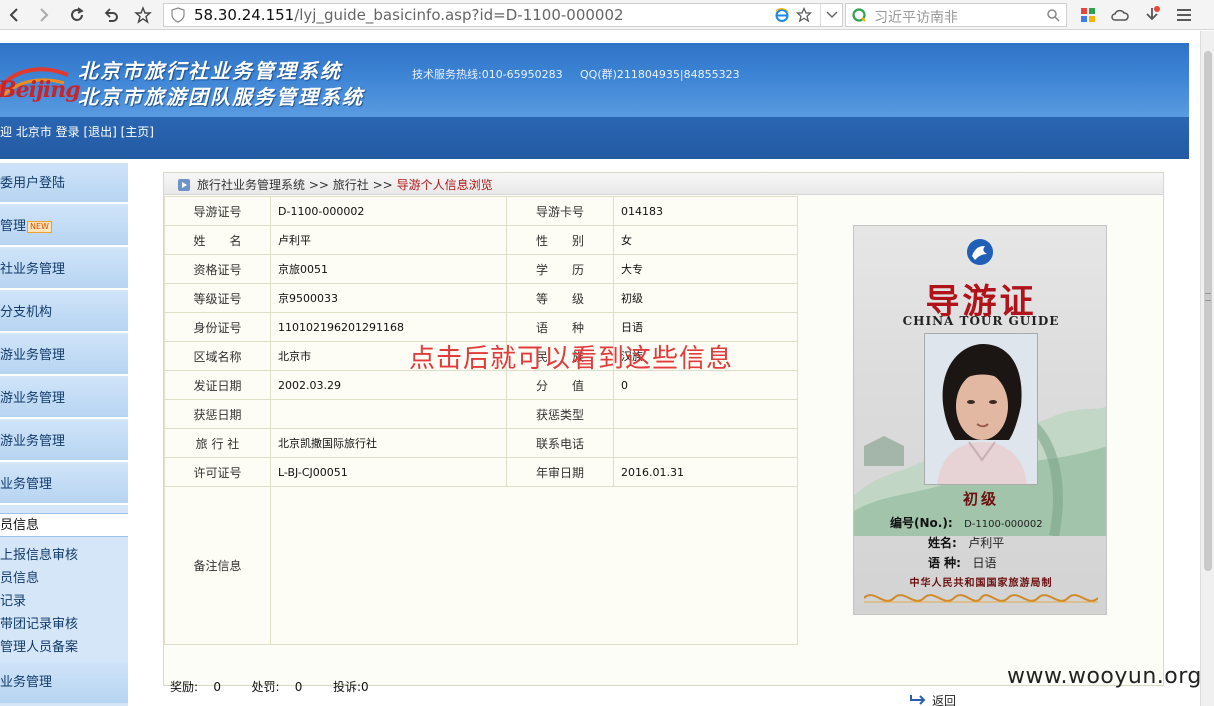  I want to click on ie-icon, so click(782, 15).